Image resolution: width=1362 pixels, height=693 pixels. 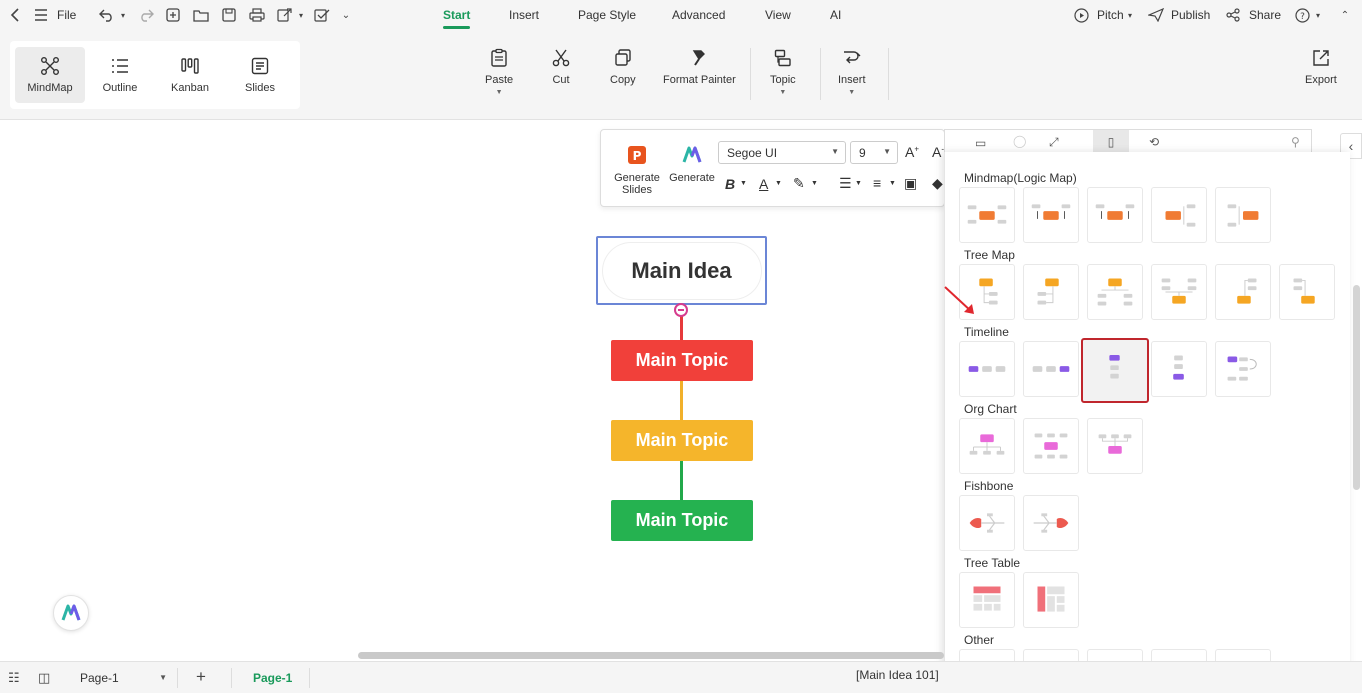 I want to click on layout-tool-icon: ▭, so click(x=980, y=143).